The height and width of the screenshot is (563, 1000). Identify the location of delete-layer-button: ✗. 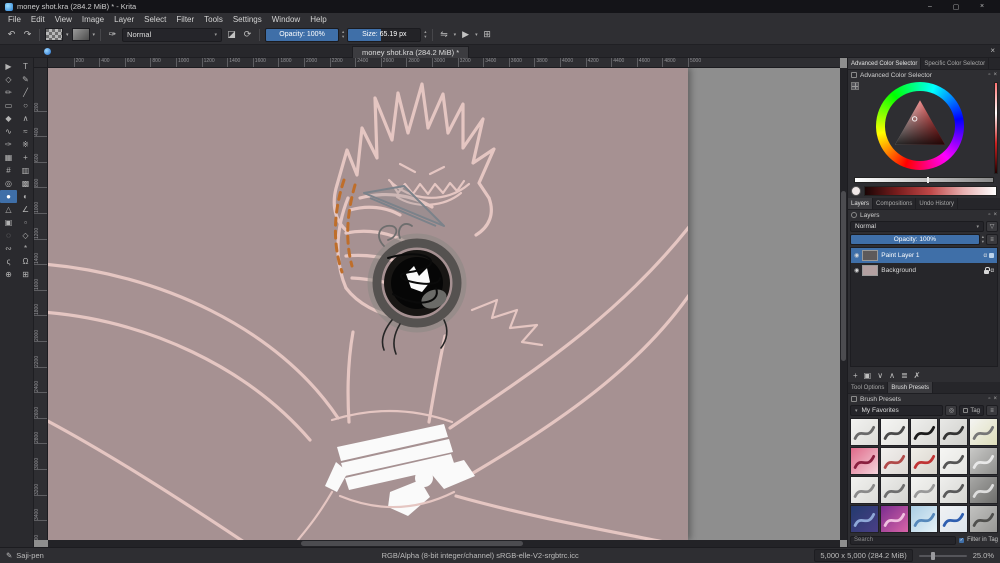
(917, 375).